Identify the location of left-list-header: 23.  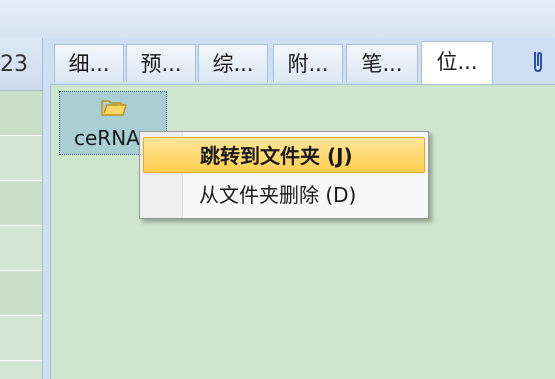
(21, 64).